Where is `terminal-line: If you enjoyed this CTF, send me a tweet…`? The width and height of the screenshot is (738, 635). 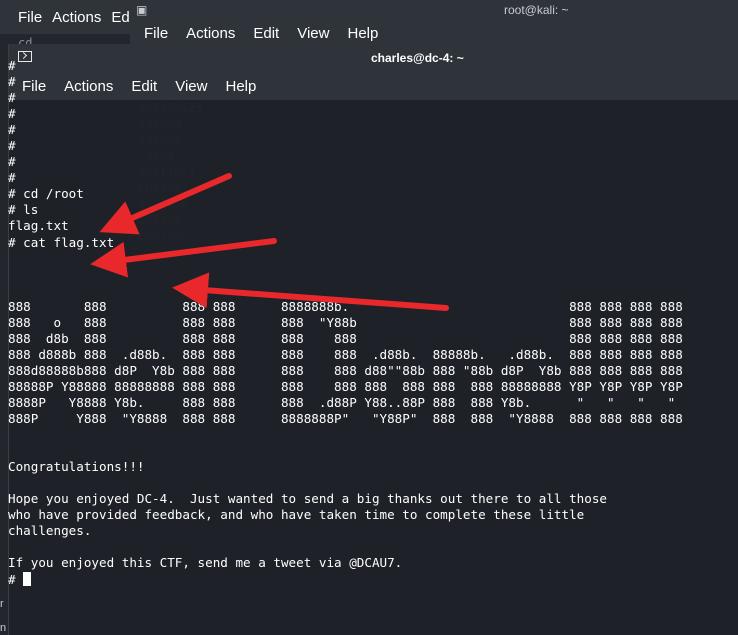
terminal-line: If you enjoyed this CTF, send me a tweet… is located at coordinates (205, 563).